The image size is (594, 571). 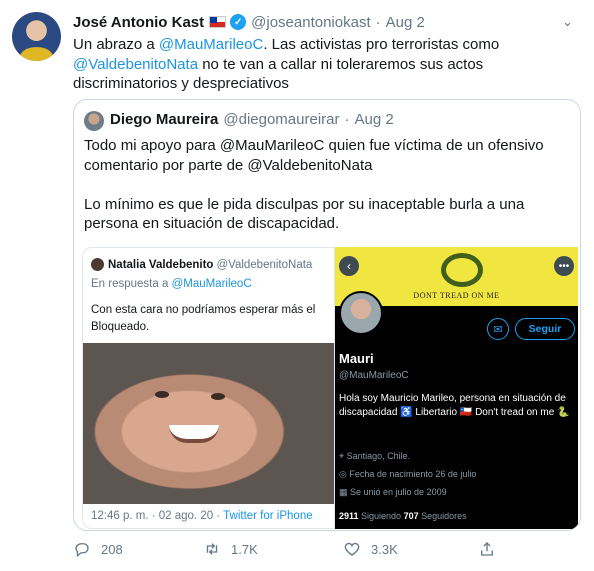 I want to click on profile-handle: @MauMarileoC, so click(x=374, y=375).